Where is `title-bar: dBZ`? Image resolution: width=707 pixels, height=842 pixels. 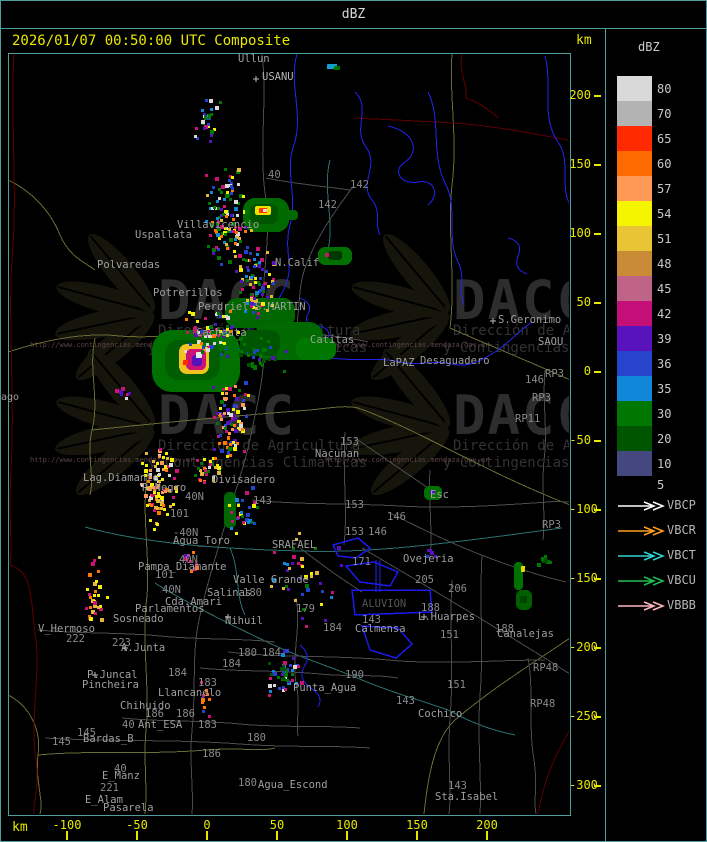 title-bar: dBZ is located at coordinates (353, 14).